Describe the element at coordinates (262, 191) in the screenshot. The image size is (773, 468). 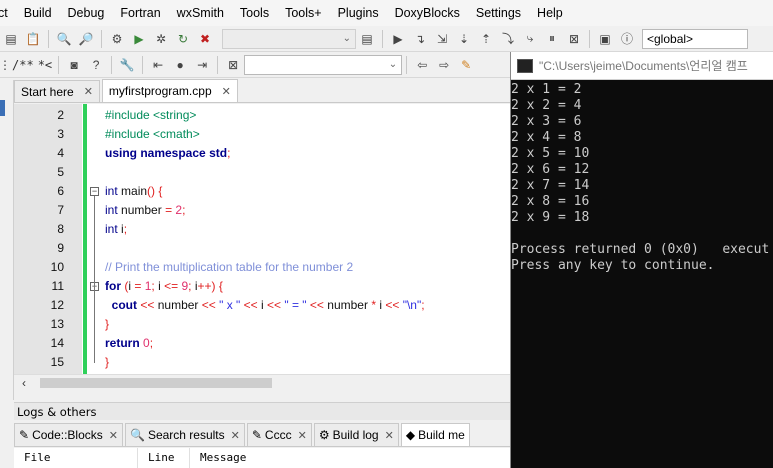
I see `code-line: 6 int main() {` at that location.